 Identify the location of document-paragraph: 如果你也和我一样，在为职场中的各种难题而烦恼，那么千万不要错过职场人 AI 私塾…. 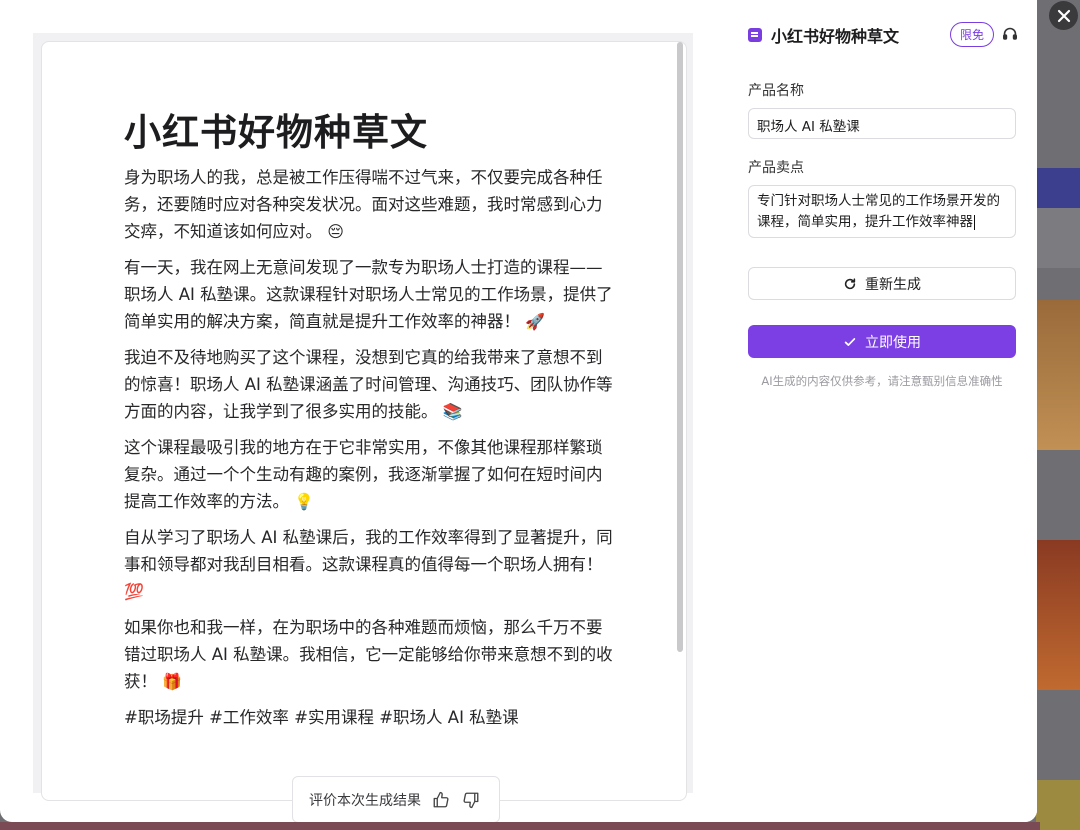
(369, 654).